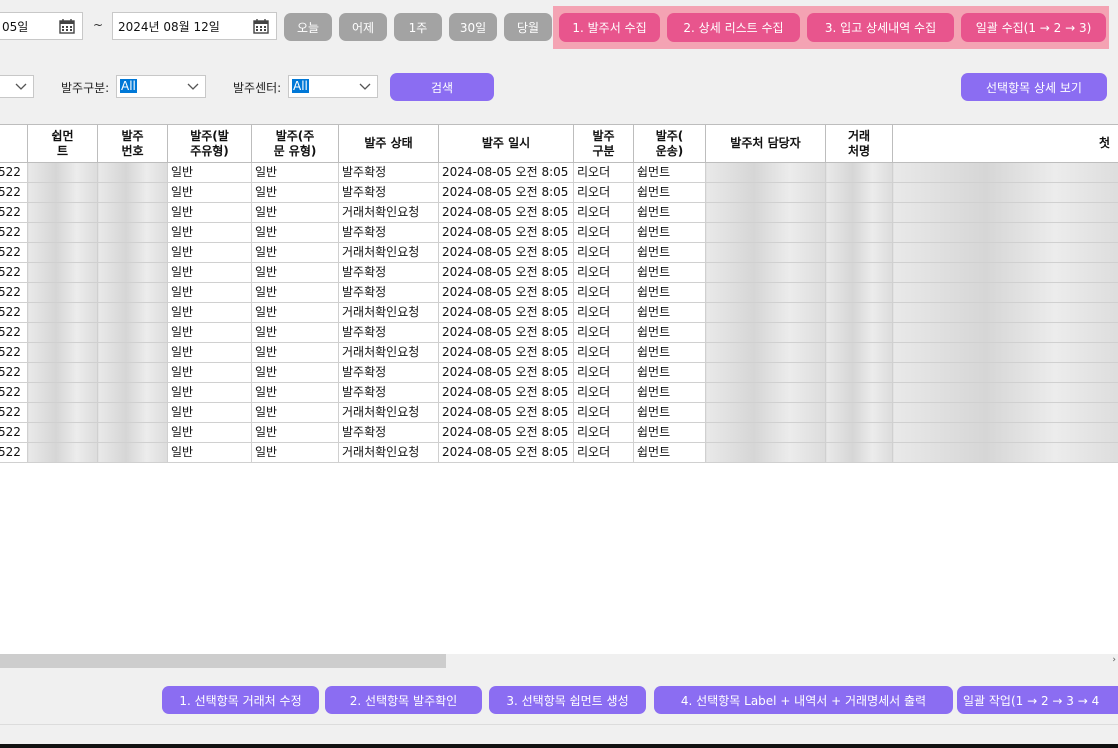 The image size is (1118, 748). Describe the element at coordinates (1034, 87) in the screenshot. I see `view-selected-detail-button: 선택항목 상세 보기` at that location.